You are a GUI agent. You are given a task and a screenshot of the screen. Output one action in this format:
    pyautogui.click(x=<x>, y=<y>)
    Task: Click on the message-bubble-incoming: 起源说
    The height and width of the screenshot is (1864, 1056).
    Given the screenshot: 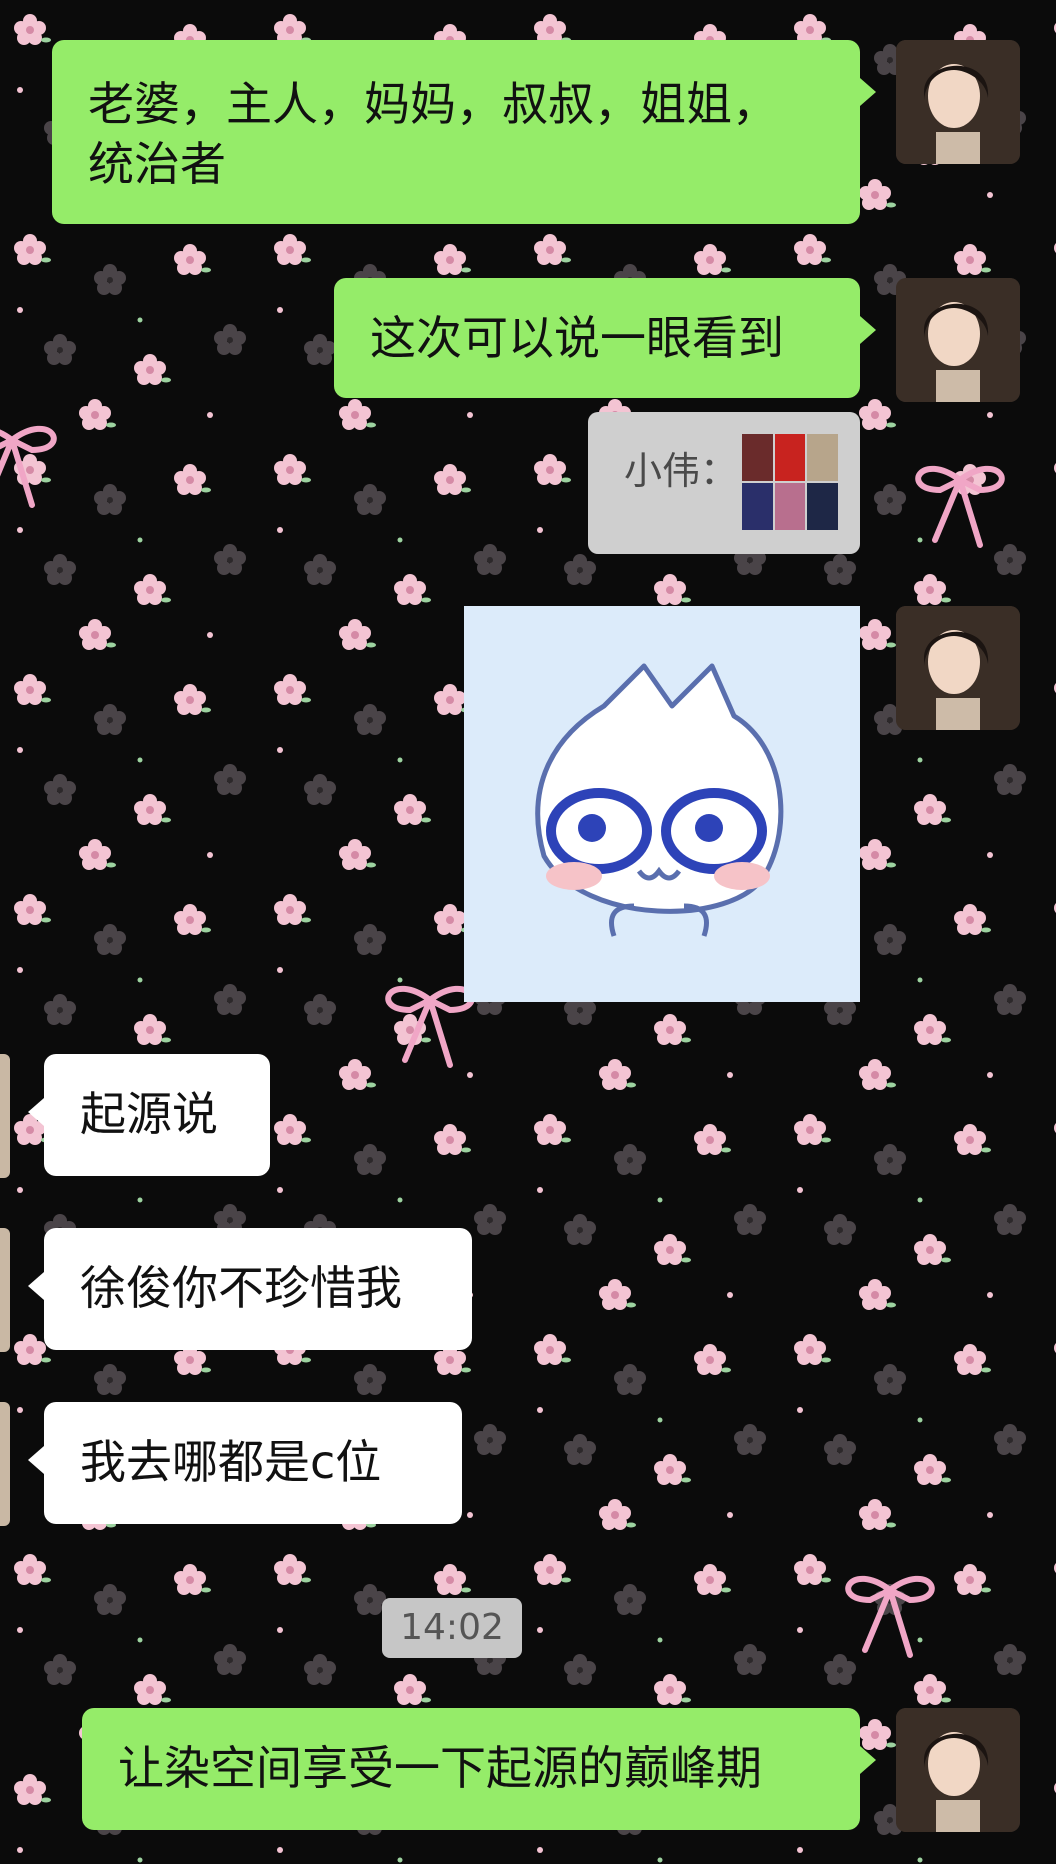 What is the action you would take?
    pyautogui.click(x=149, y=1115)
    